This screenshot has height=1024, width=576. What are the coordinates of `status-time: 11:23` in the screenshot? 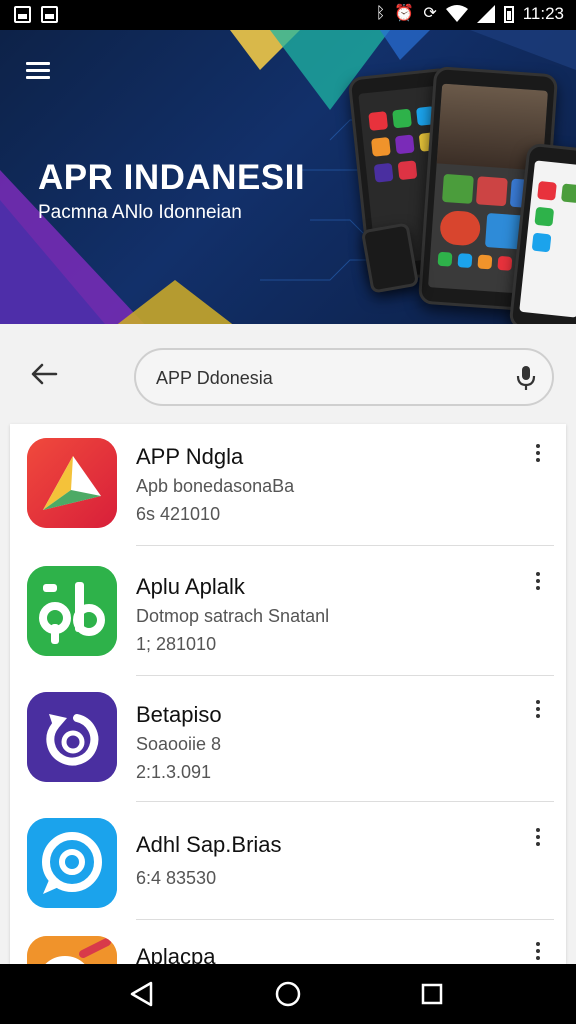 It's located at (543, 13).